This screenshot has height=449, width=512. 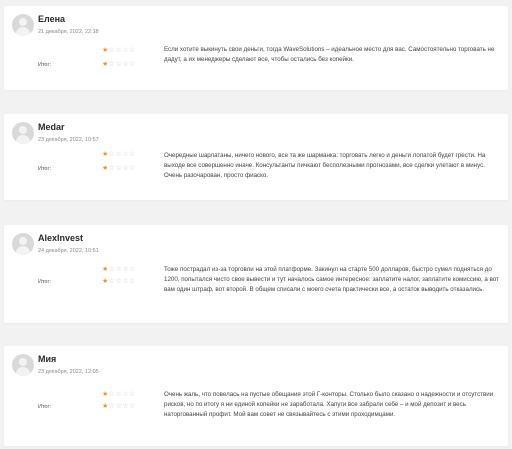 What do you see at coordinates (52, 19) in the screenshot?
I see `review-author: Елена` at bounding box center [52, 19].